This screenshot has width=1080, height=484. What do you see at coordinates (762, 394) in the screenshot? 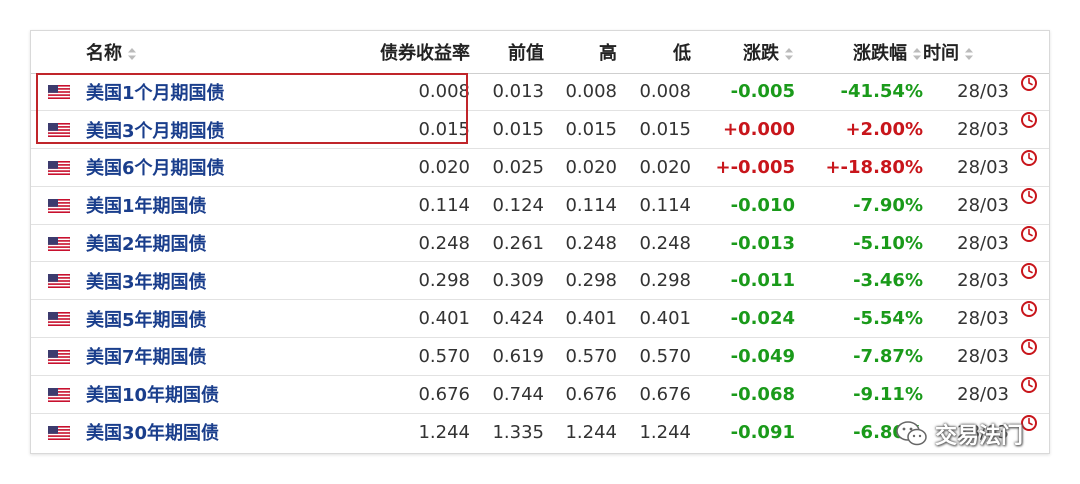
I see `change-cell: -0.068` at bounding box center [762, 394].